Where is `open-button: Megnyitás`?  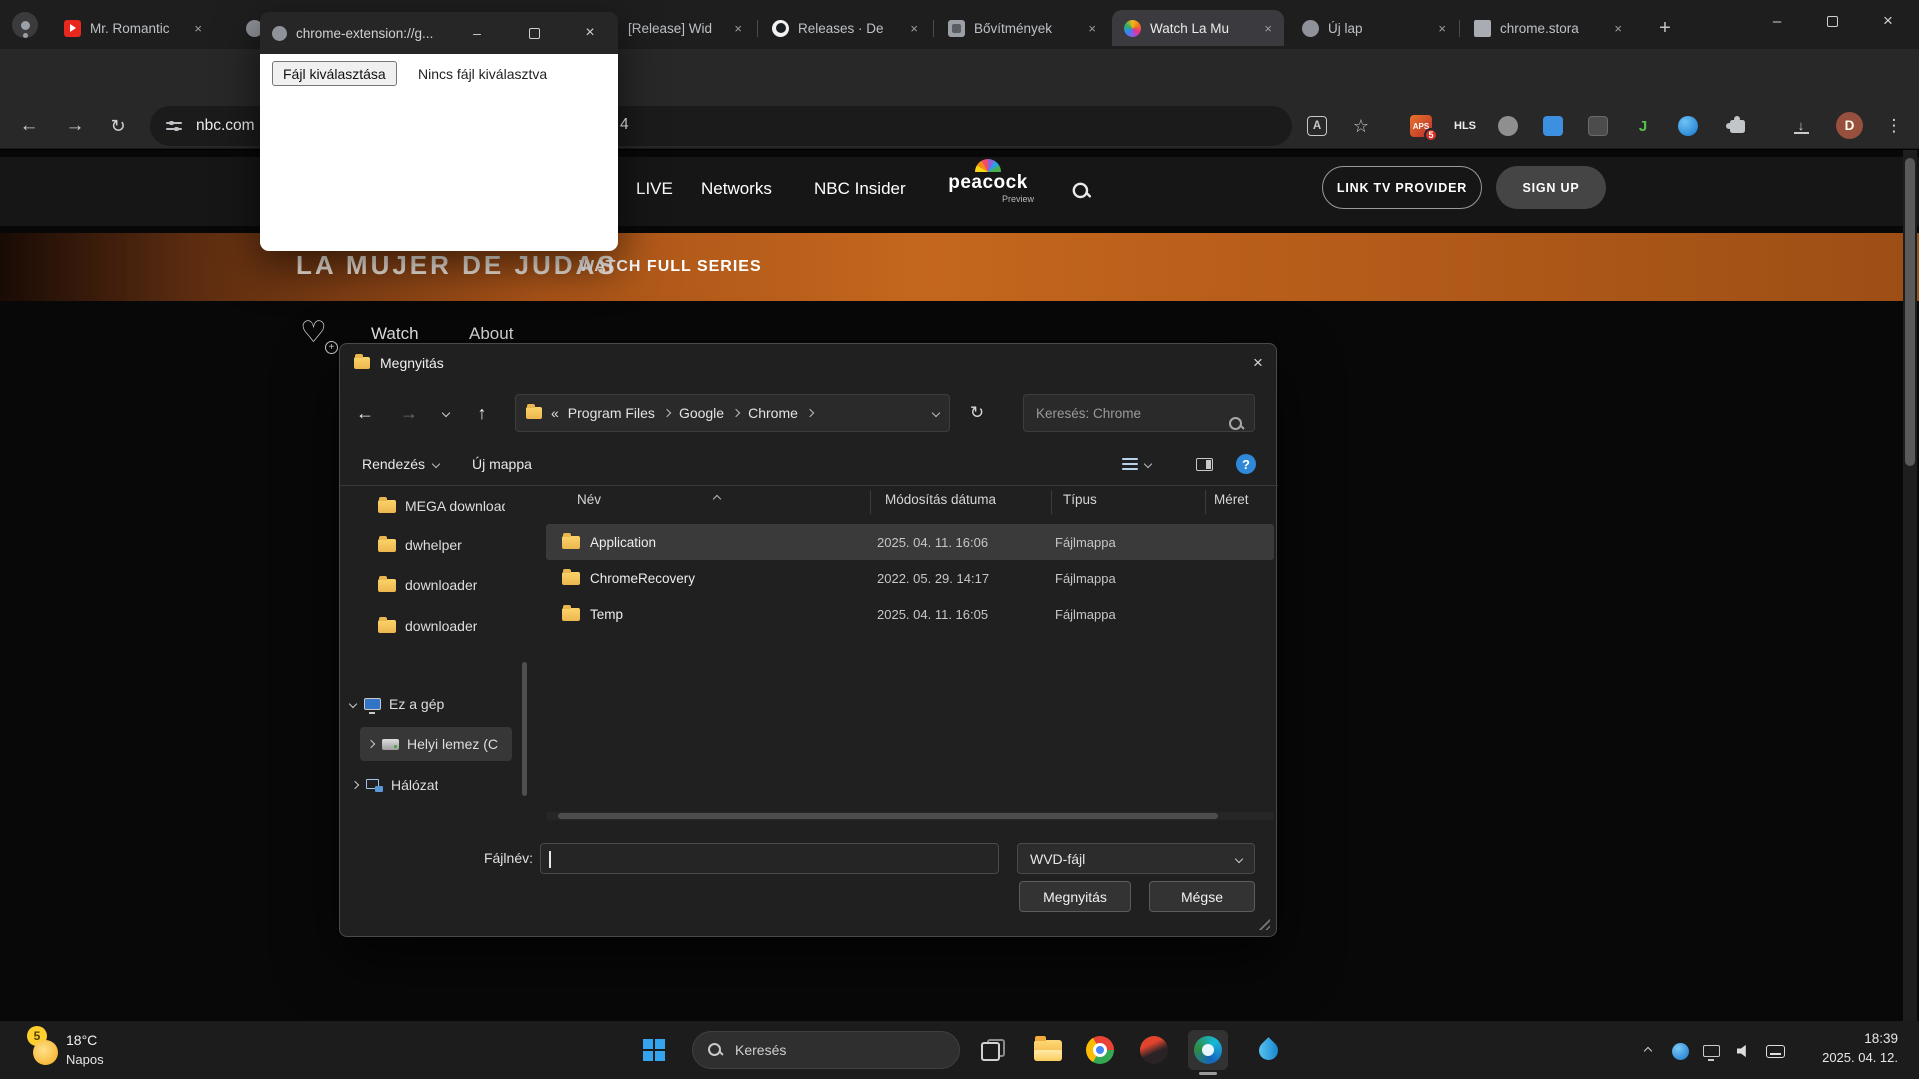
open-button: Megnyitás is located at coordinates (1075, 896).